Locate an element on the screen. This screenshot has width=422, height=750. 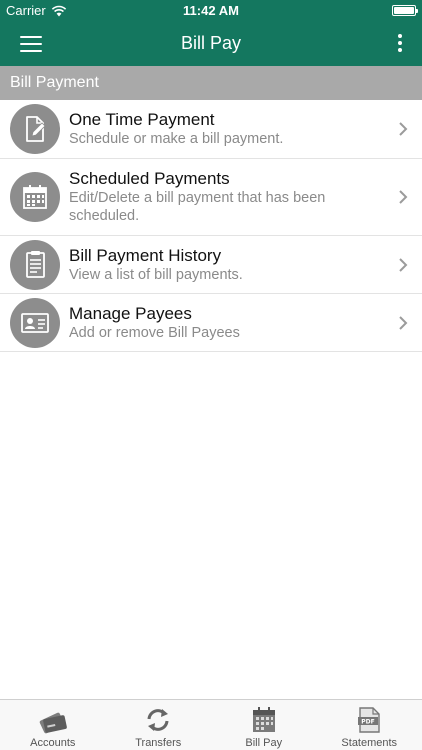
item-title: Bill Payment History is located at coordinates (145, 255).